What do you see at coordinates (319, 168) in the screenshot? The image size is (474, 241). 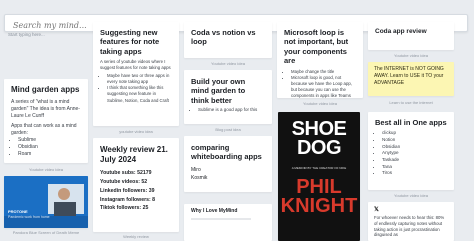 I see `book-tagline: A MEMOIR BY THE CREATOR OF NIKE` at bounding box center [319, 168].